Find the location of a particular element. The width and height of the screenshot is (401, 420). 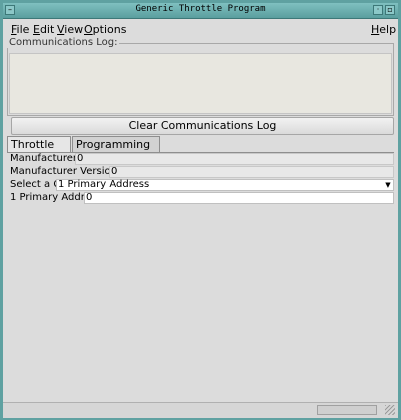

select-cv-dropdown: 1 Primary Address ▼ is located at coordinates (225, 185).